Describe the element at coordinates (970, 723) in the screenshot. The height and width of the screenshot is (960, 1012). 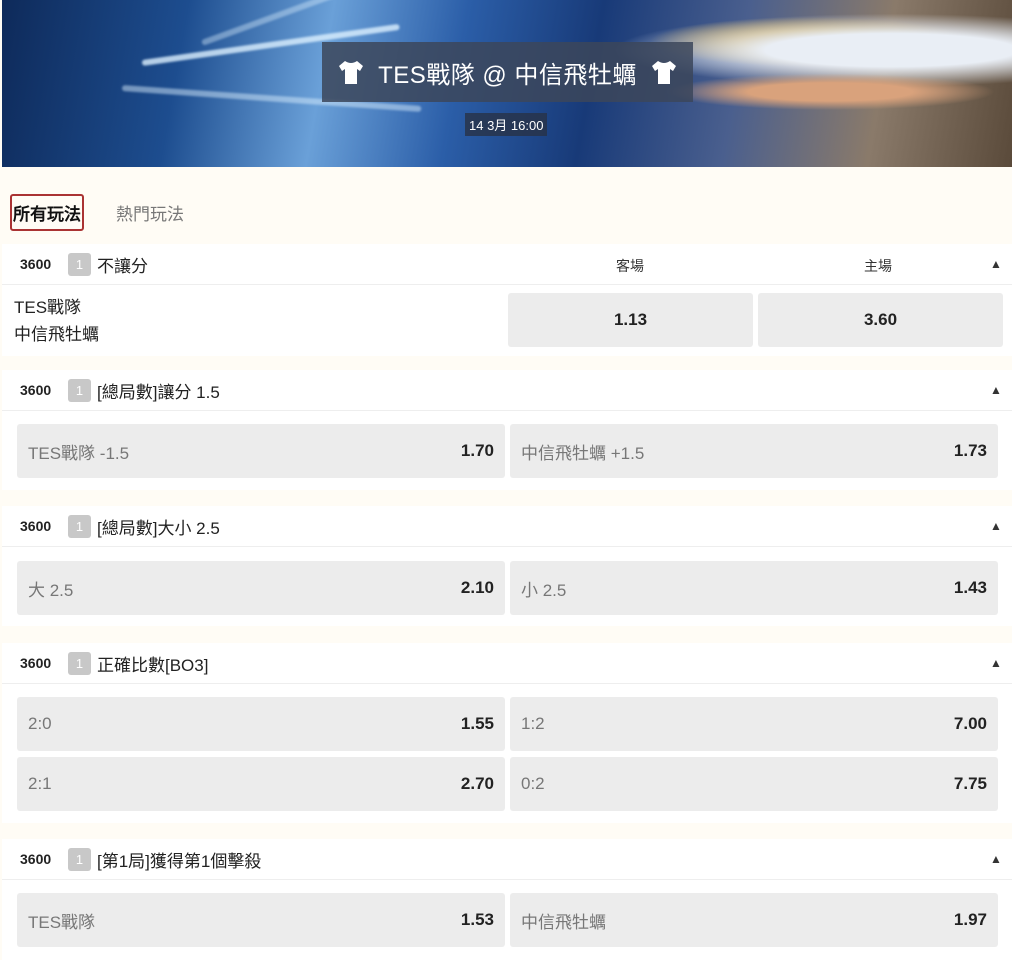
I see `odds-value: 7.00` at that location.